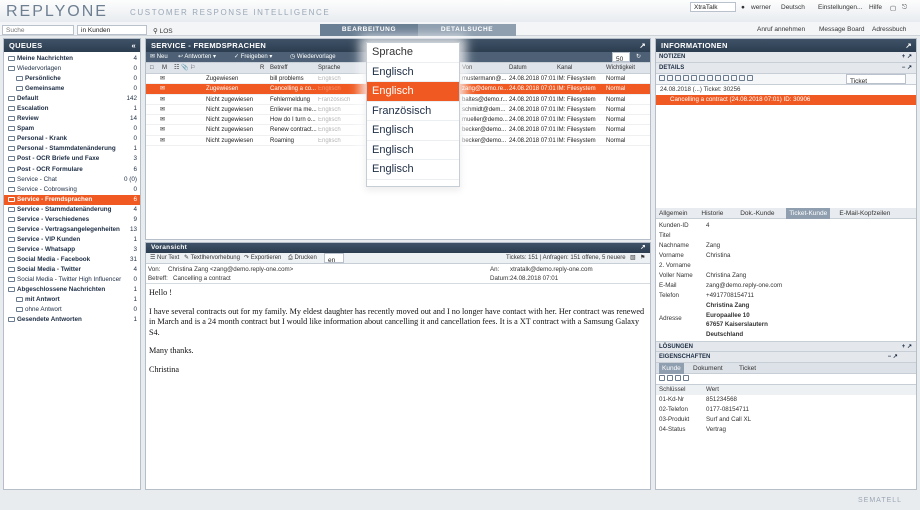 The width and height of the screenshot is (920, 510). I want to click on reply-button: ↩ Antworten ▾, so click(197, 57).